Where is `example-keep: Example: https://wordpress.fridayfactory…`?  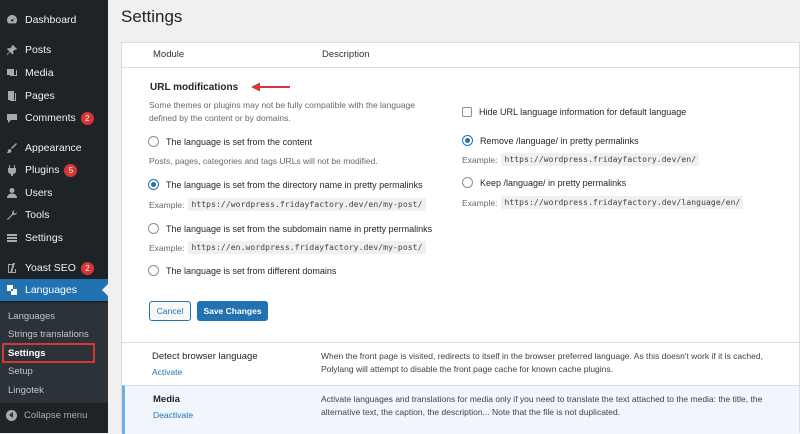 example-keep: Example: https://wordpress.fridayfactory… is located at coordinates (603, 202).